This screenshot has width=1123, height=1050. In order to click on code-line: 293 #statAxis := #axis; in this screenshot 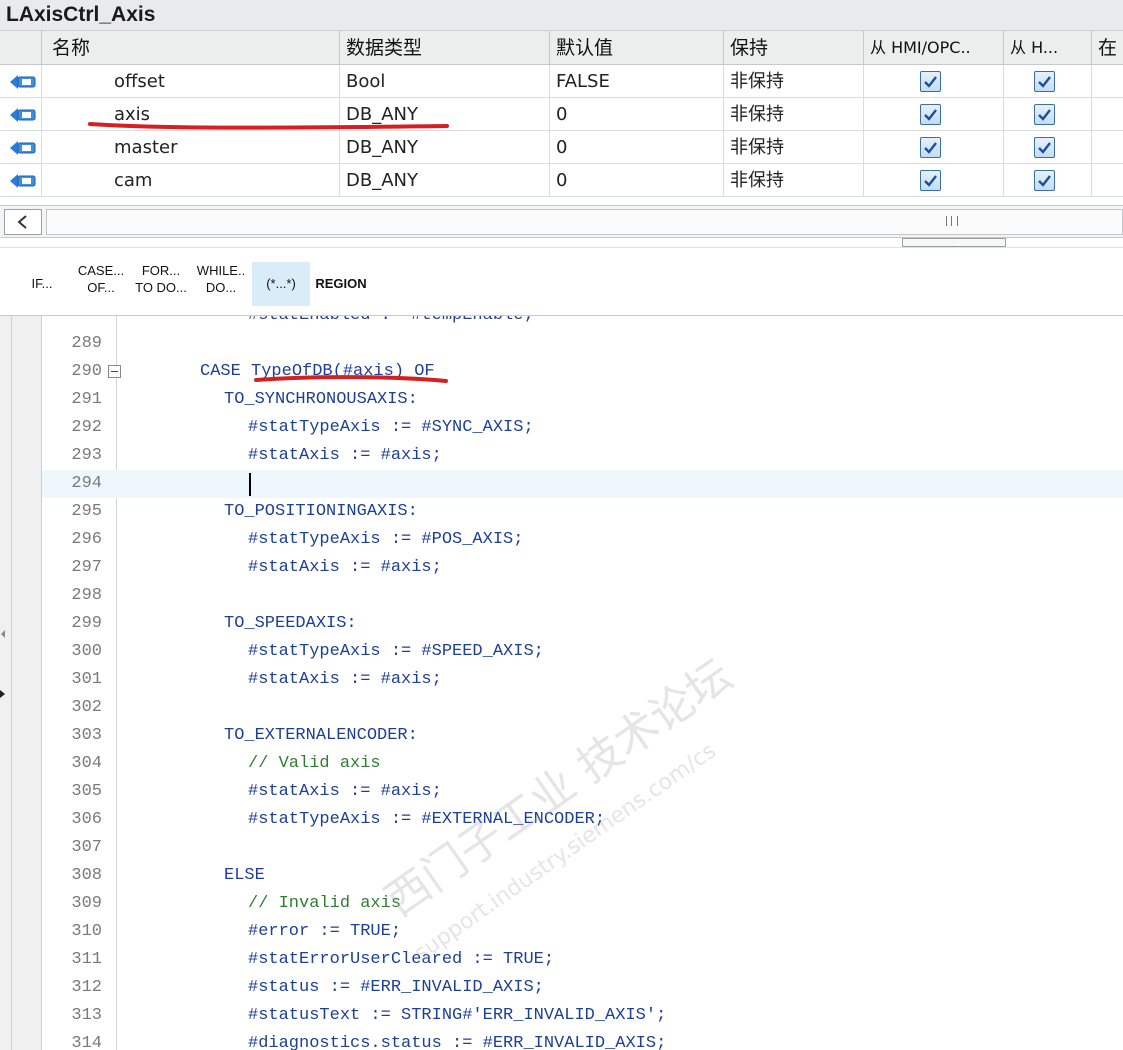, I will do `click(582, 456)`.